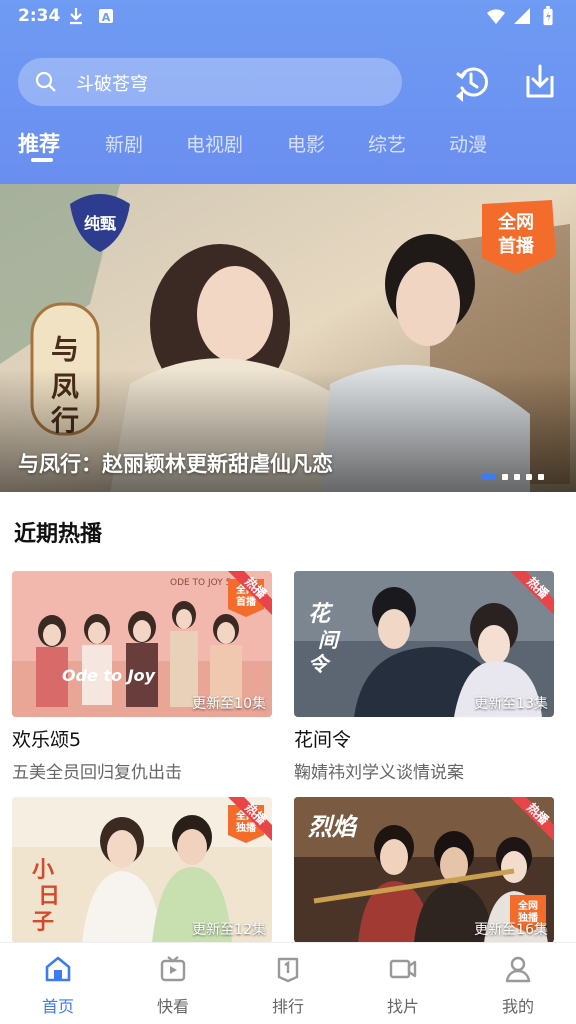 The image size is (576, 1024). Describe the element at coordinates (518, 969) in the screenshot. I see `profile-icon` at that location.